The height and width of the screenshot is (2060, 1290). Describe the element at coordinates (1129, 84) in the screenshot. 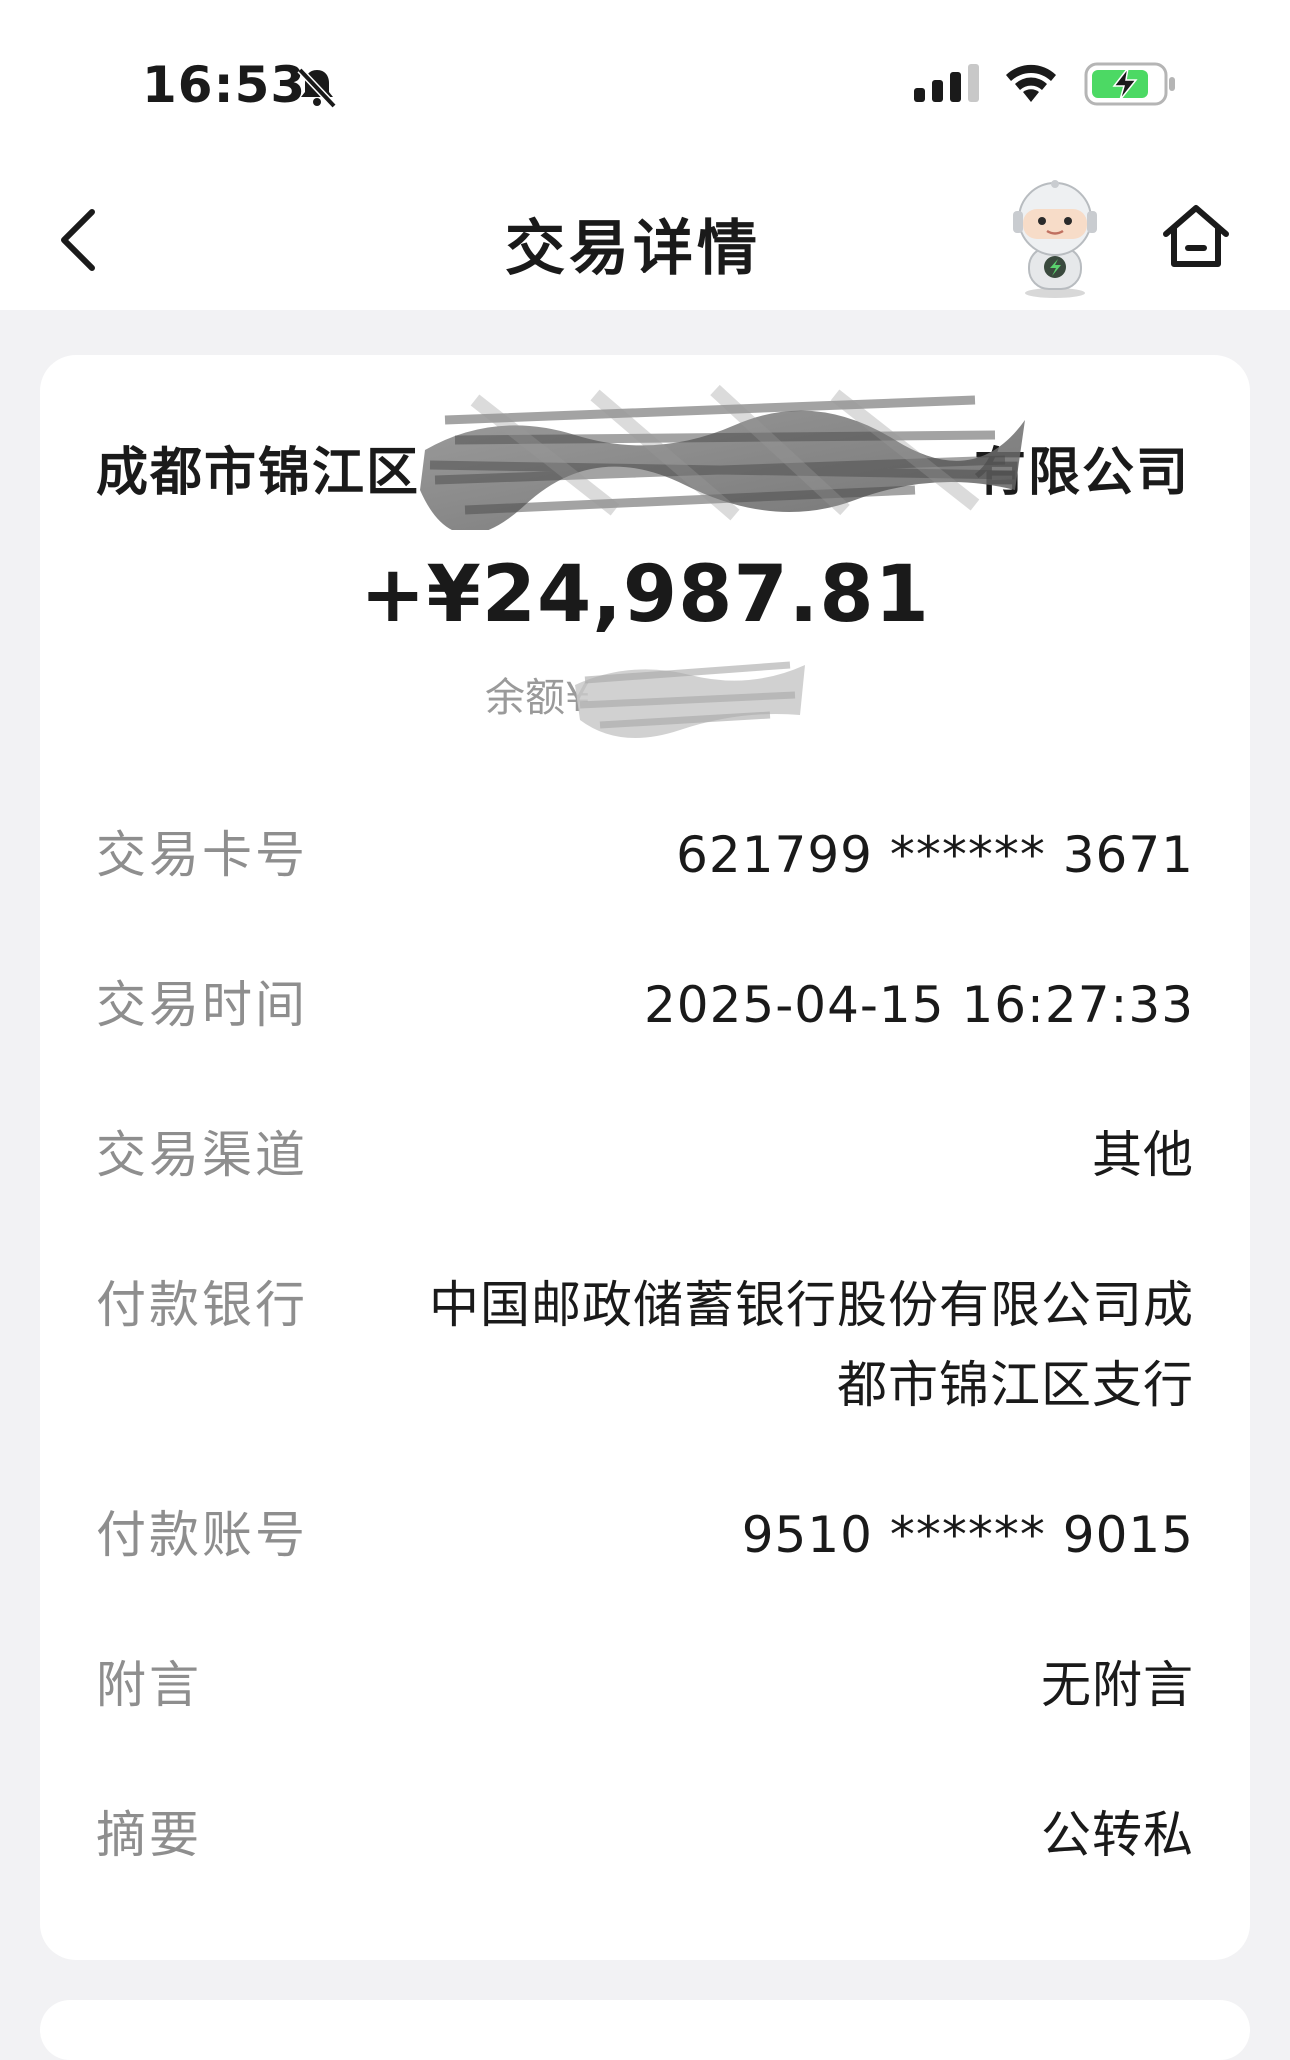

I see `battery-charging-icon` at that location.